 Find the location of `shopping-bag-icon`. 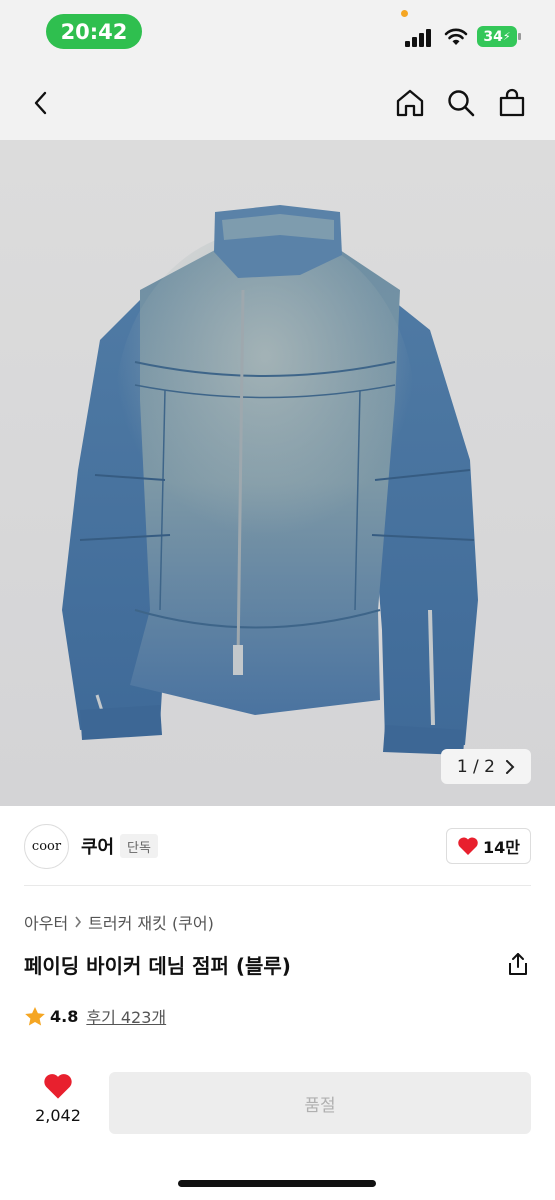

shopping-bag-icon is located at coordinates (512, 103).